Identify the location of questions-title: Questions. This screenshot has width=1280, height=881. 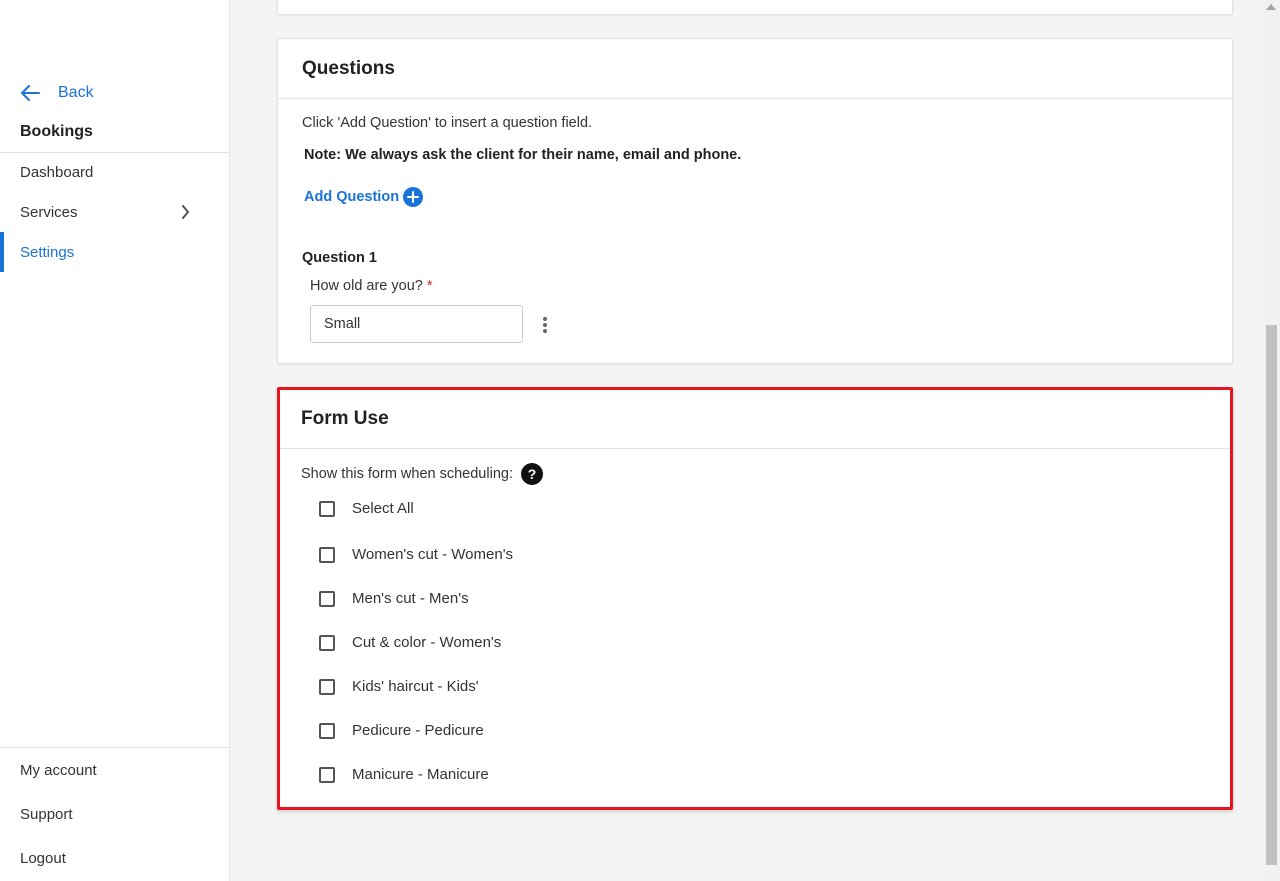
(755, 69).